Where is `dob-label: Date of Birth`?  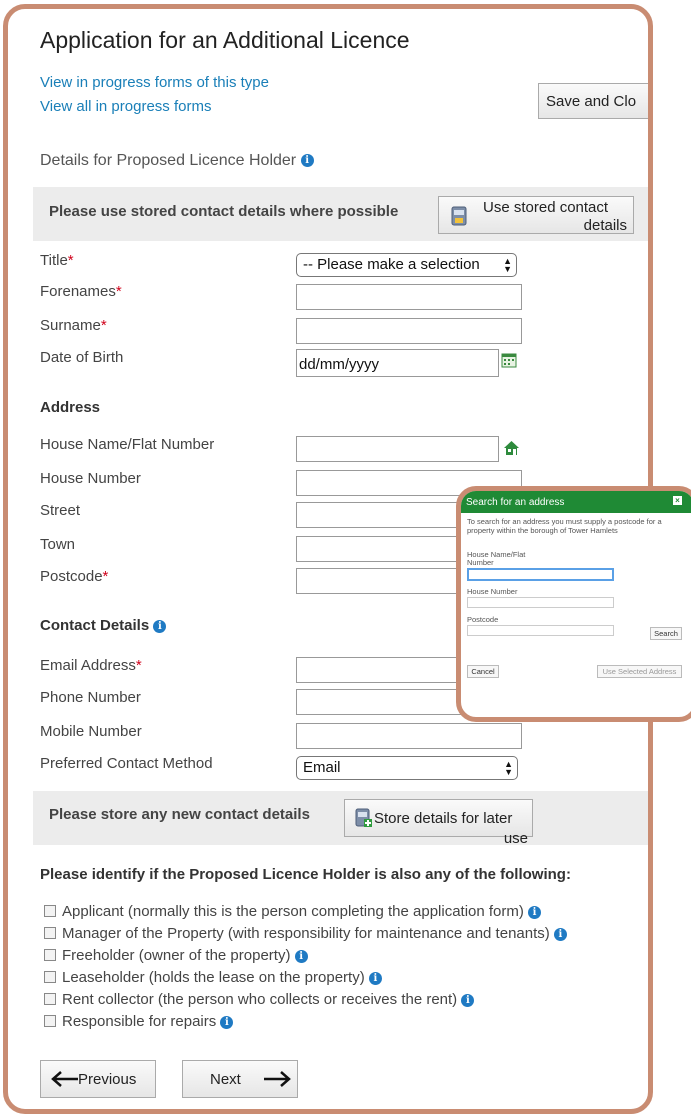 dob-label: Date of Birth is located at coordinates (82, 357).